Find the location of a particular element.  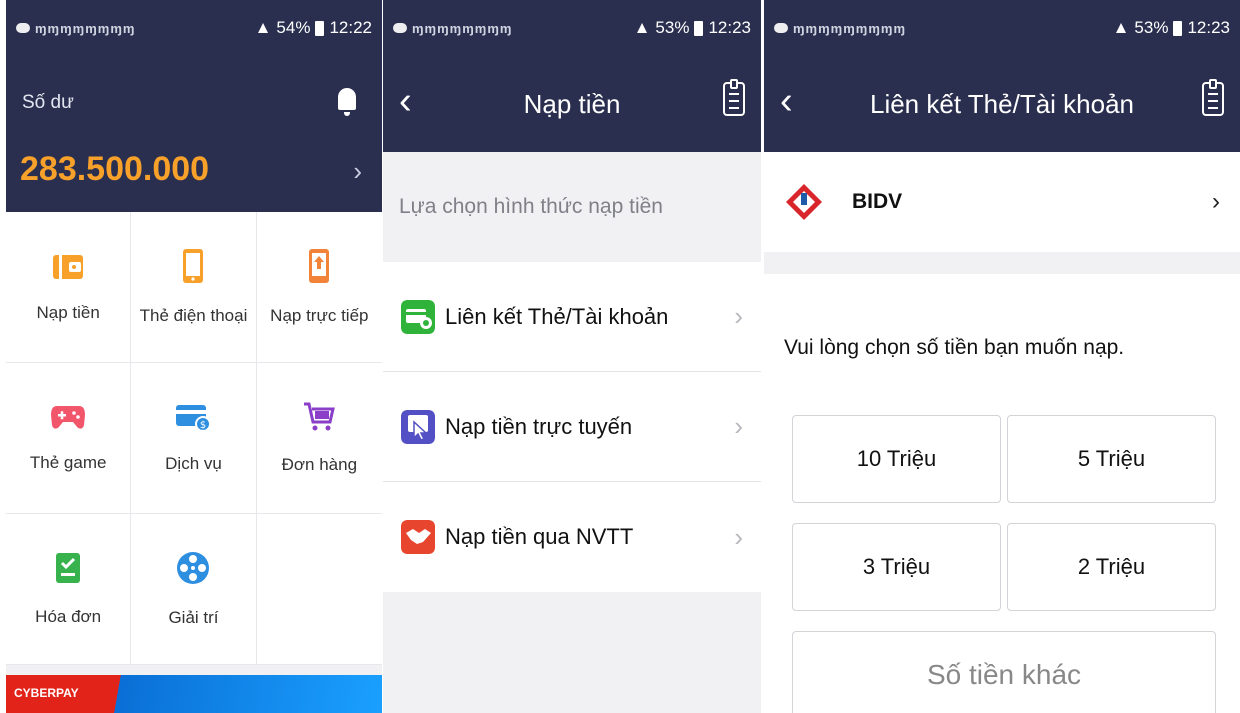

phone-upload-icon is located at coordinates (319, 266).